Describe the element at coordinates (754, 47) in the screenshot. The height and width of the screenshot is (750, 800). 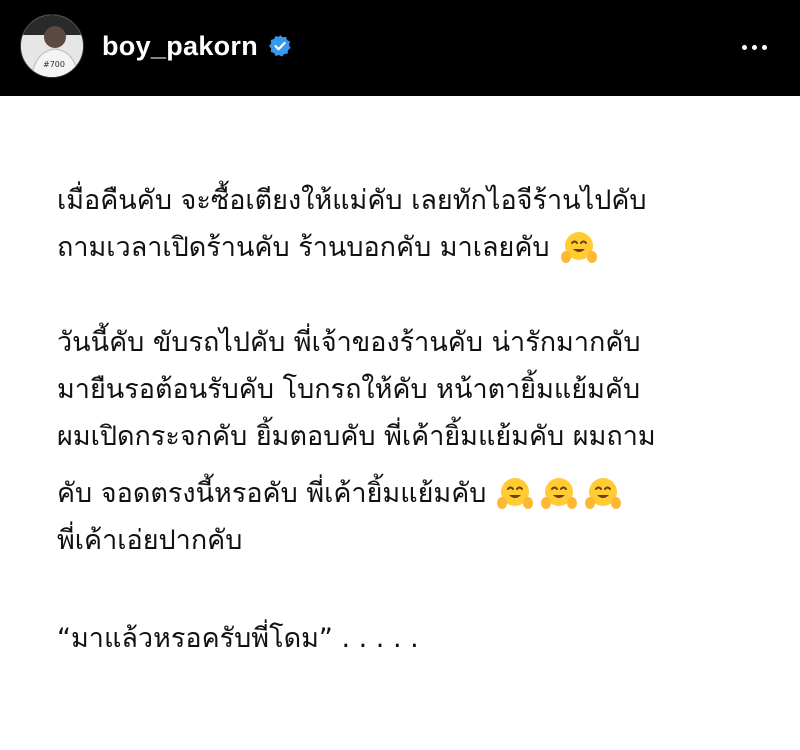
I see `more-options-icon` at that location.